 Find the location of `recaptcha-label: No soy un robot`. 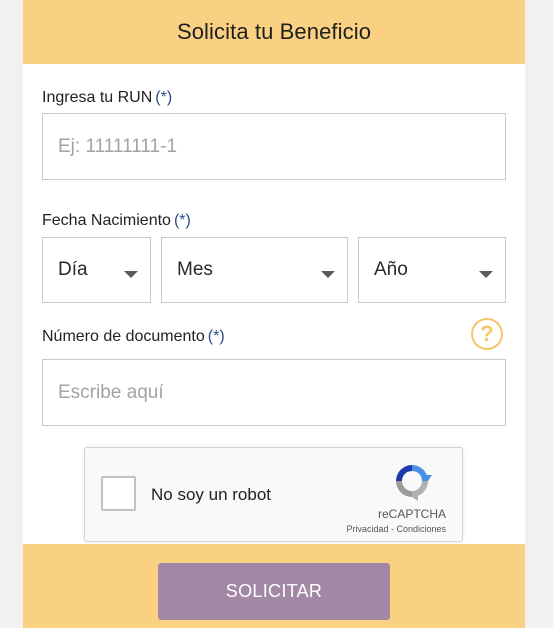

recaptcha-label: No soy un robot is located at coordinates (211, 494).